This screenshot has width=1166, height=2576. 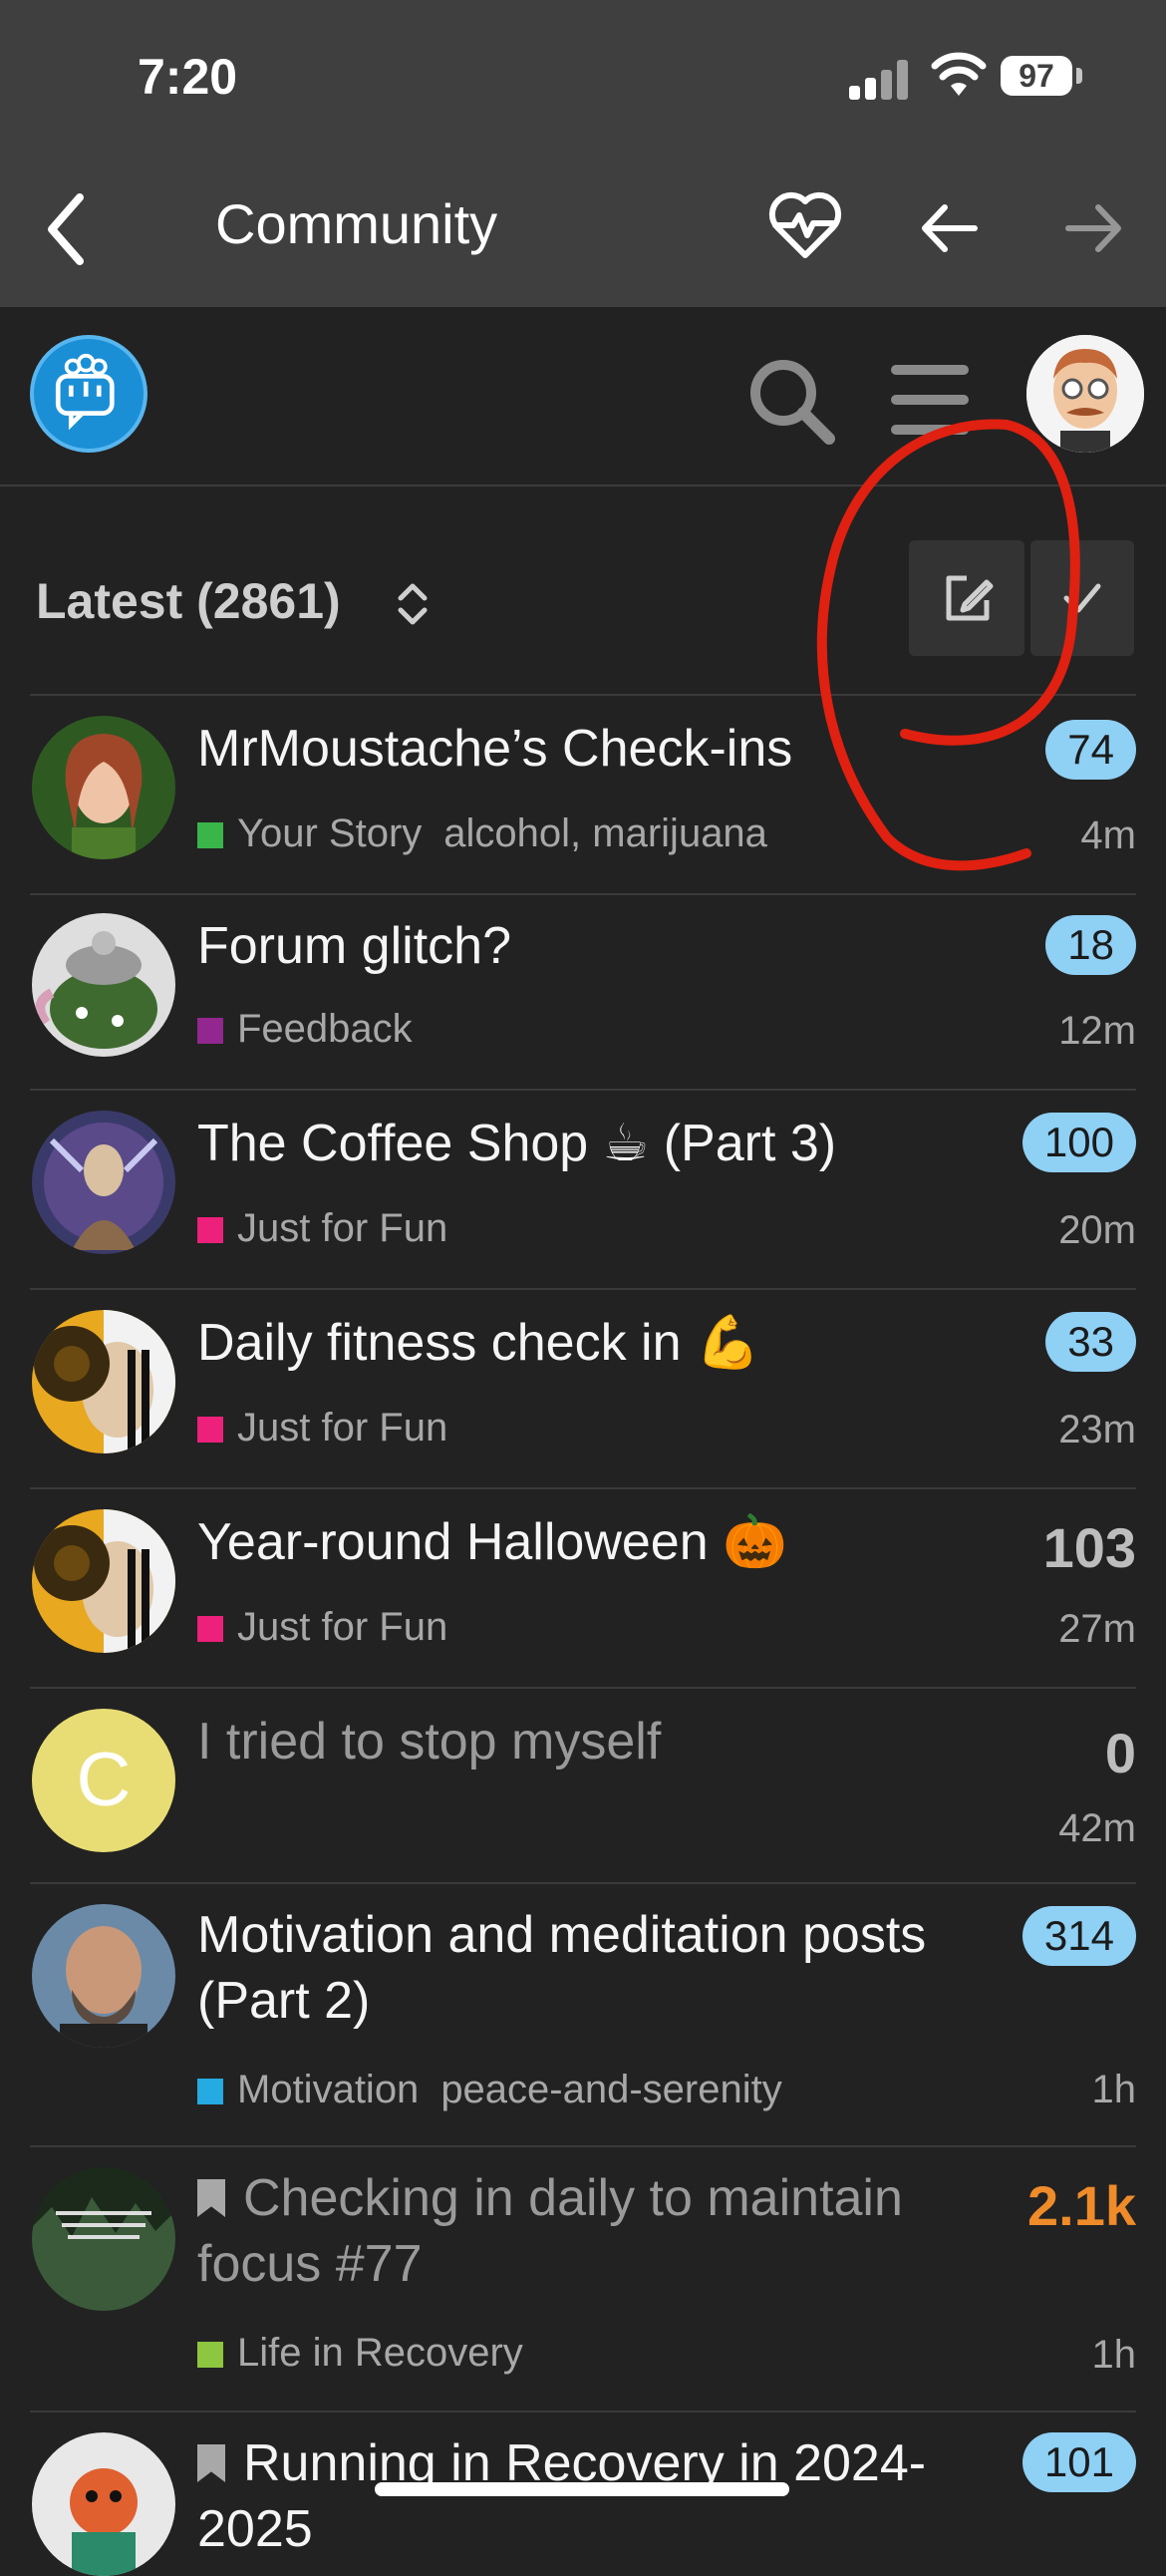 I want to click on app-nav-bar: Community, so click(x=583, y=233).